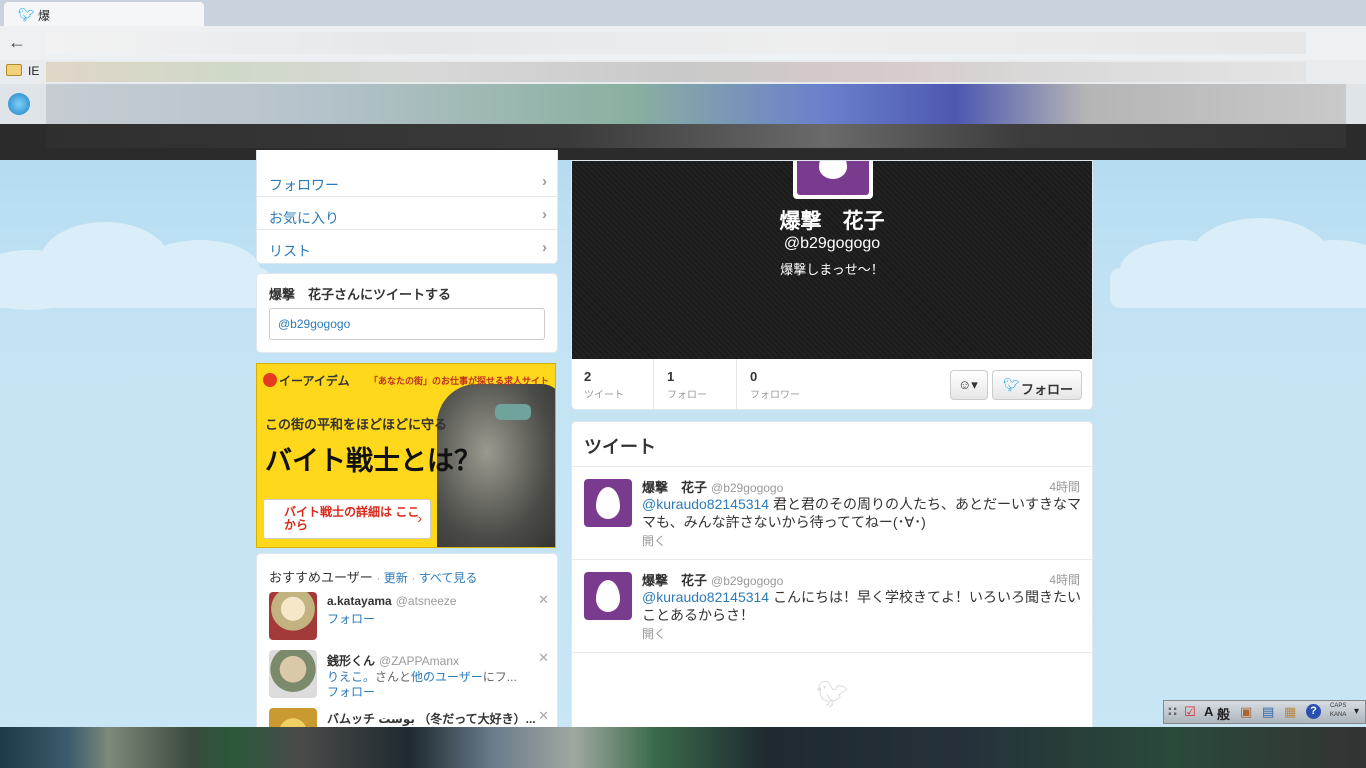  Describe the element at coordinates (351, 677) in the screenshot. I see `context-link: りえこ。` at that location.